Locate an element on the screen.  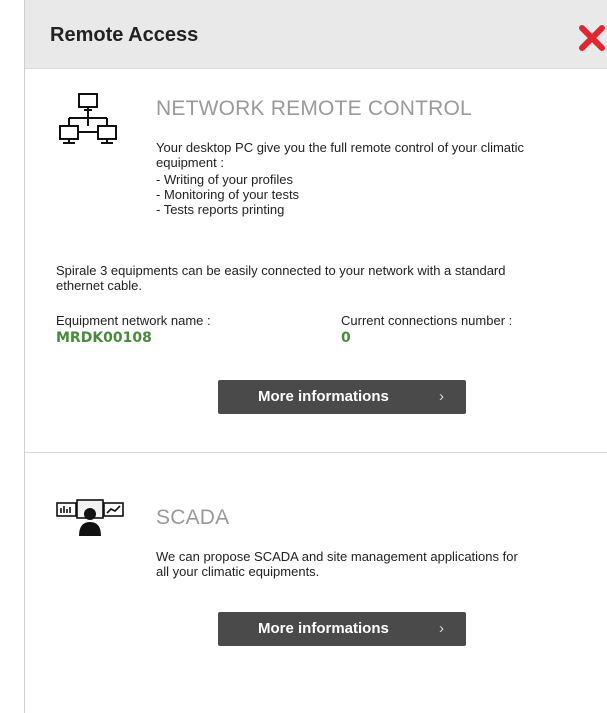
network-description-line2: equipment : is located at coordinates (190, 162).